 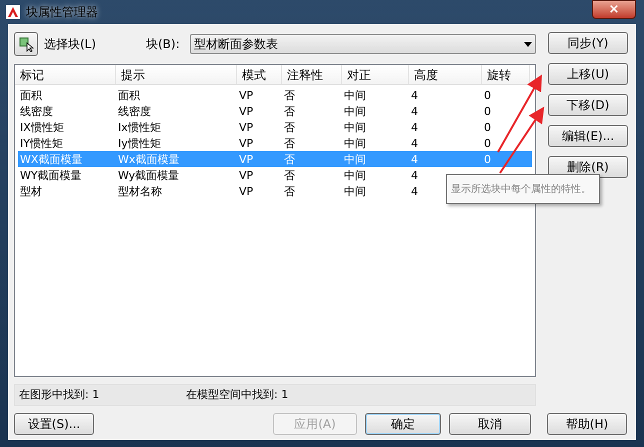 I want to click on table-cell: Ix惯性矩, so click(x=139, y=127).